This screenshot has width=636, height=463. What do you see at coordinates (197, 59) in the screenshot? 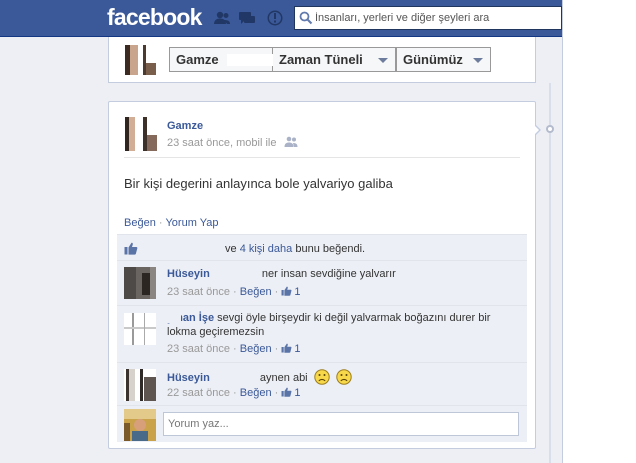
I see `profile-name: Gamze` at bounding box center [197, 59].